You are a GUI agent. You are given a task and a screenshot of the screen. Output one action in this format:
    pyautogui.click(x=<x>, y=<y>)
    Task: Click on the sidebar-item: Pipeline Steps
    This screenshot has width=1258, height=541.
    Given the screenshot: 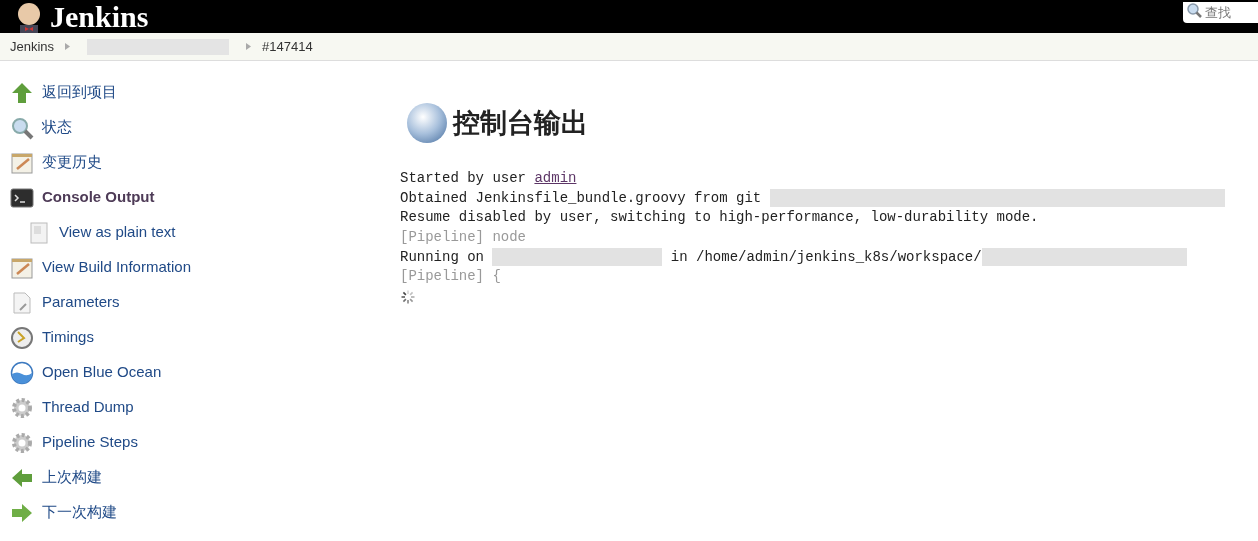 What is the action you would take?
    pyautogui.click(x=195, y=442)
    